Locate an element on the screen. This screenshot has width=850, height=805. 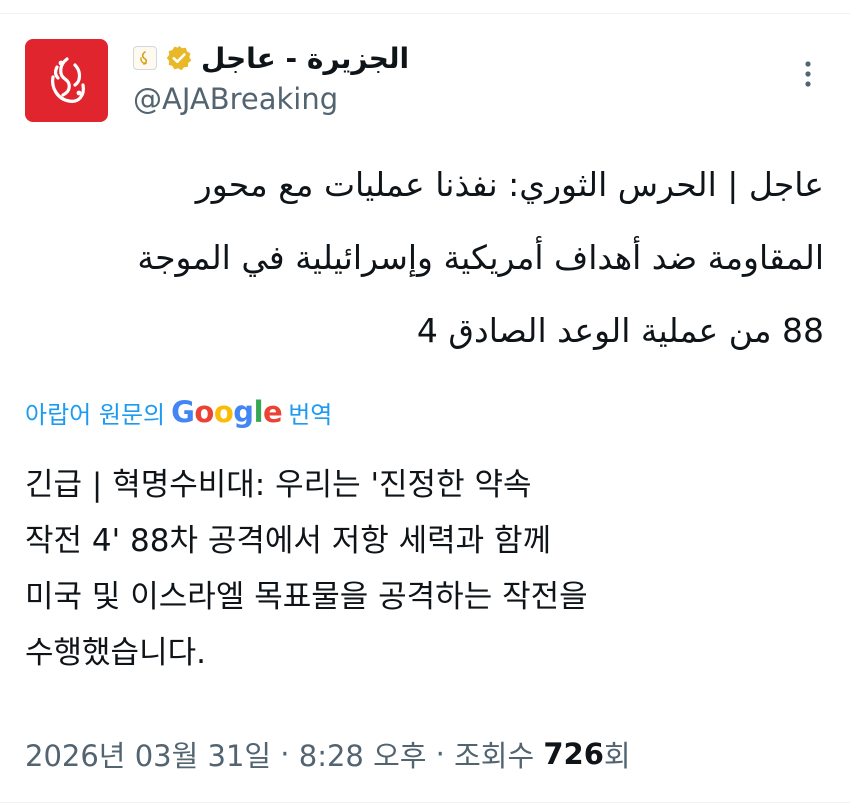
al-jazeera-logo-icon is located at coordinates (67, 79).